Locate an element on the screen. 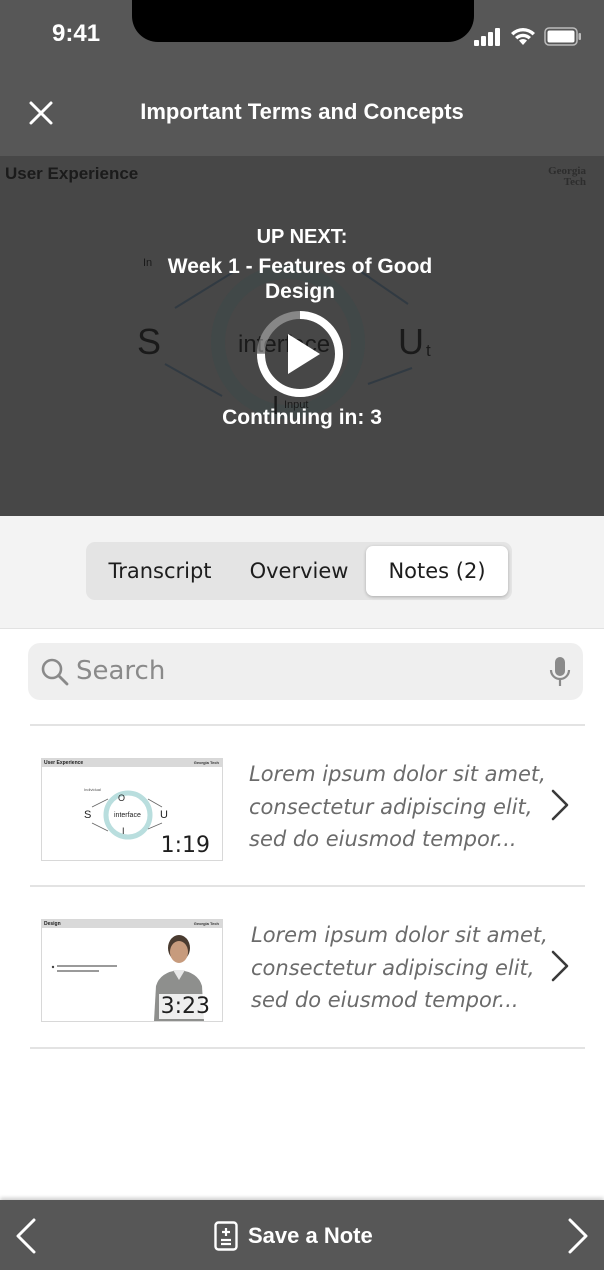  save-note-button: Save a Note is located at coordinates (293, 1236).